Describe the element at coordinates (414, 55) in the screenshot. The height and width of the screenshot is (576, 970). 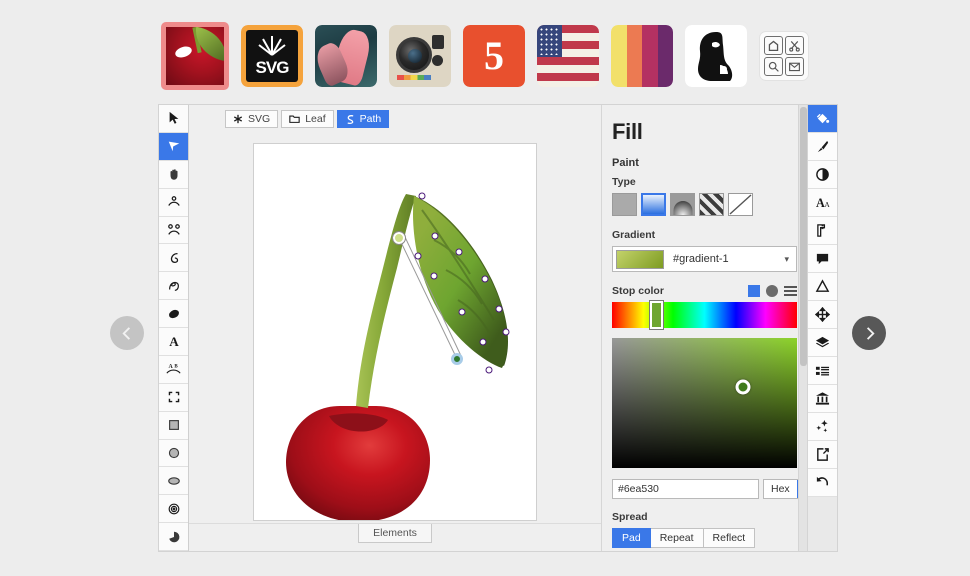
I see `camera-lens` at that location.